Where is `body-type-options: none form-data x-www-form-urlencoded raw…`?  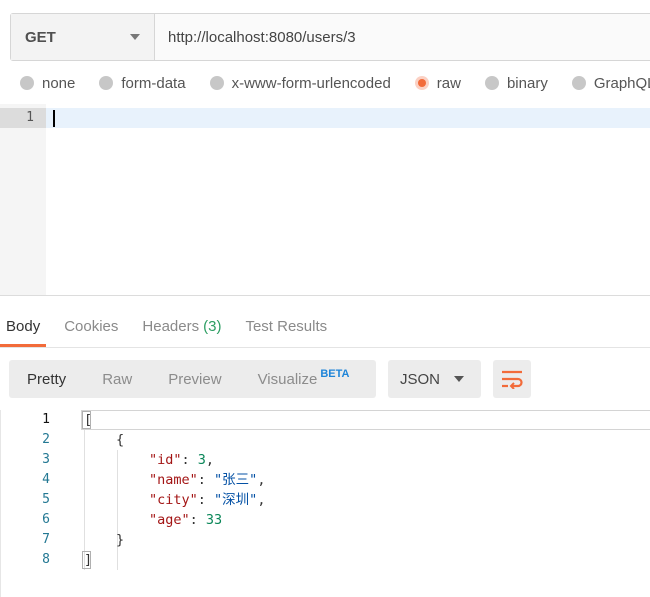 body-type-options: none form-data x-www-form-urlencoded raw… is located at coordinates (335, 83).